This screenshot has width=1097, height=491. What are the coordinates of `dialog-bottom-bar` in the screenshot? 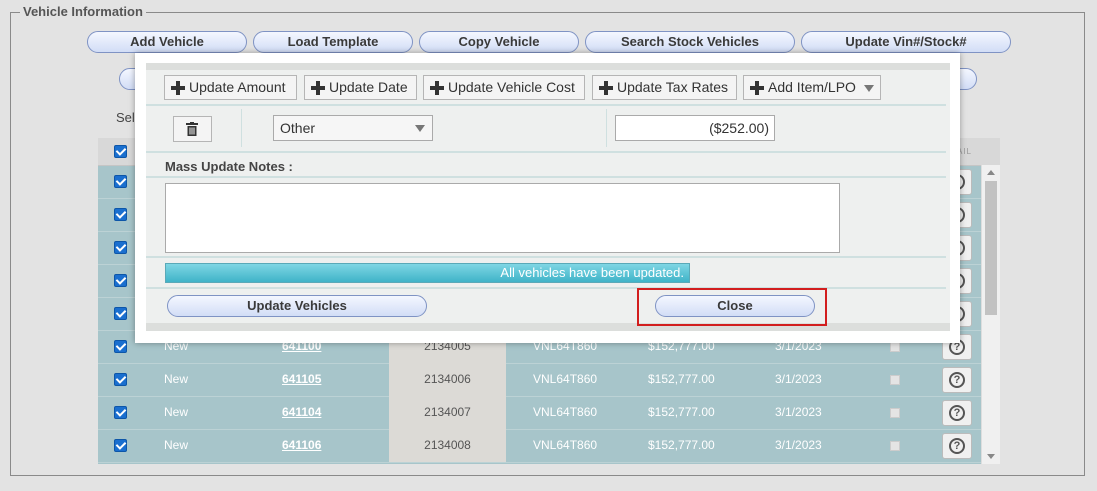 It's located at (548, 327).